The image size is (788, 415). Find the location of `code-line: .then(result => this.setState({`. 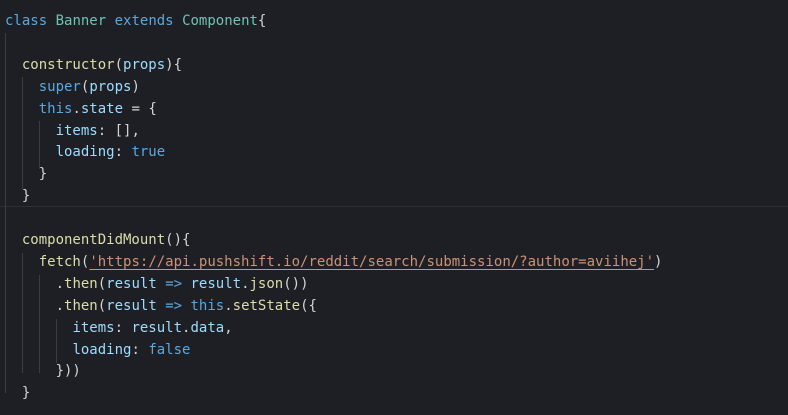

code-line: .then(result => this.setState({ is located at coordinates (396, 306).